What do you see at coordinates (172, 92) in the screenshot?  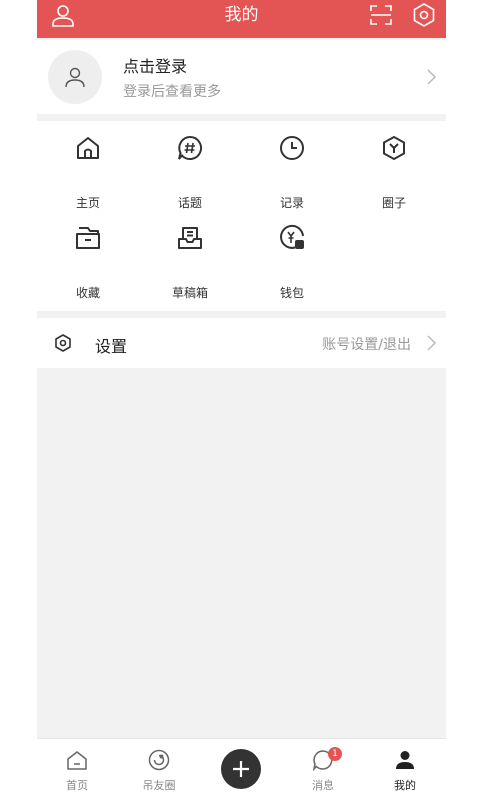 I see `login-subtitle: 登录后查看更多` at bounding box center [172, 92].